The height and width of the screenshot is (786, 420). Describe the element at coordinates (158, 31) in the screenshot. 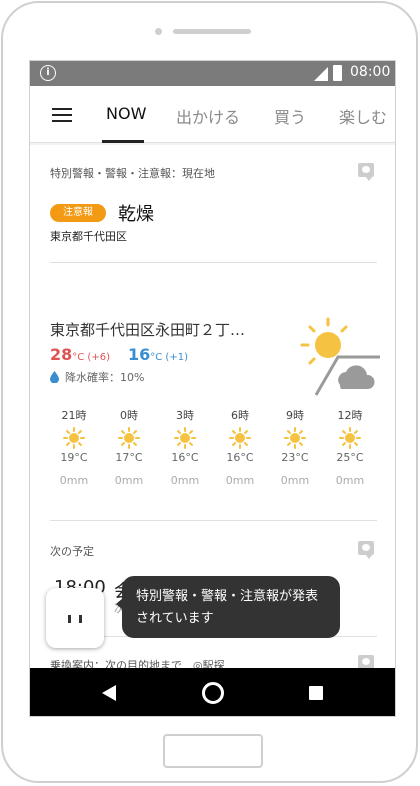

I see `front-camera` at that location.